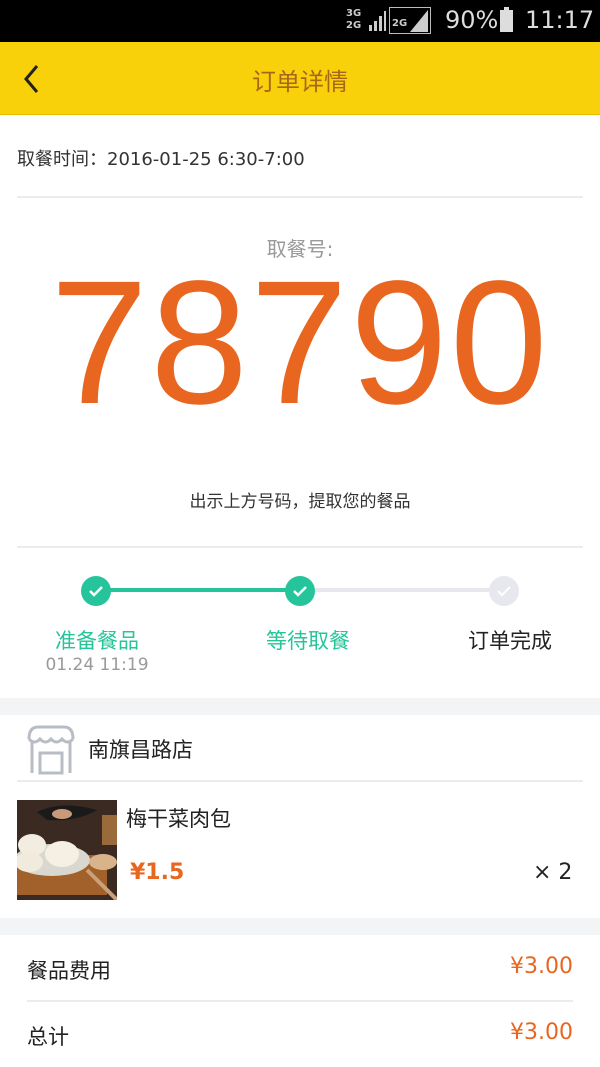  Describe the element at coordinates (51, 750) in the screenshot. I see `store-icon` at that location.